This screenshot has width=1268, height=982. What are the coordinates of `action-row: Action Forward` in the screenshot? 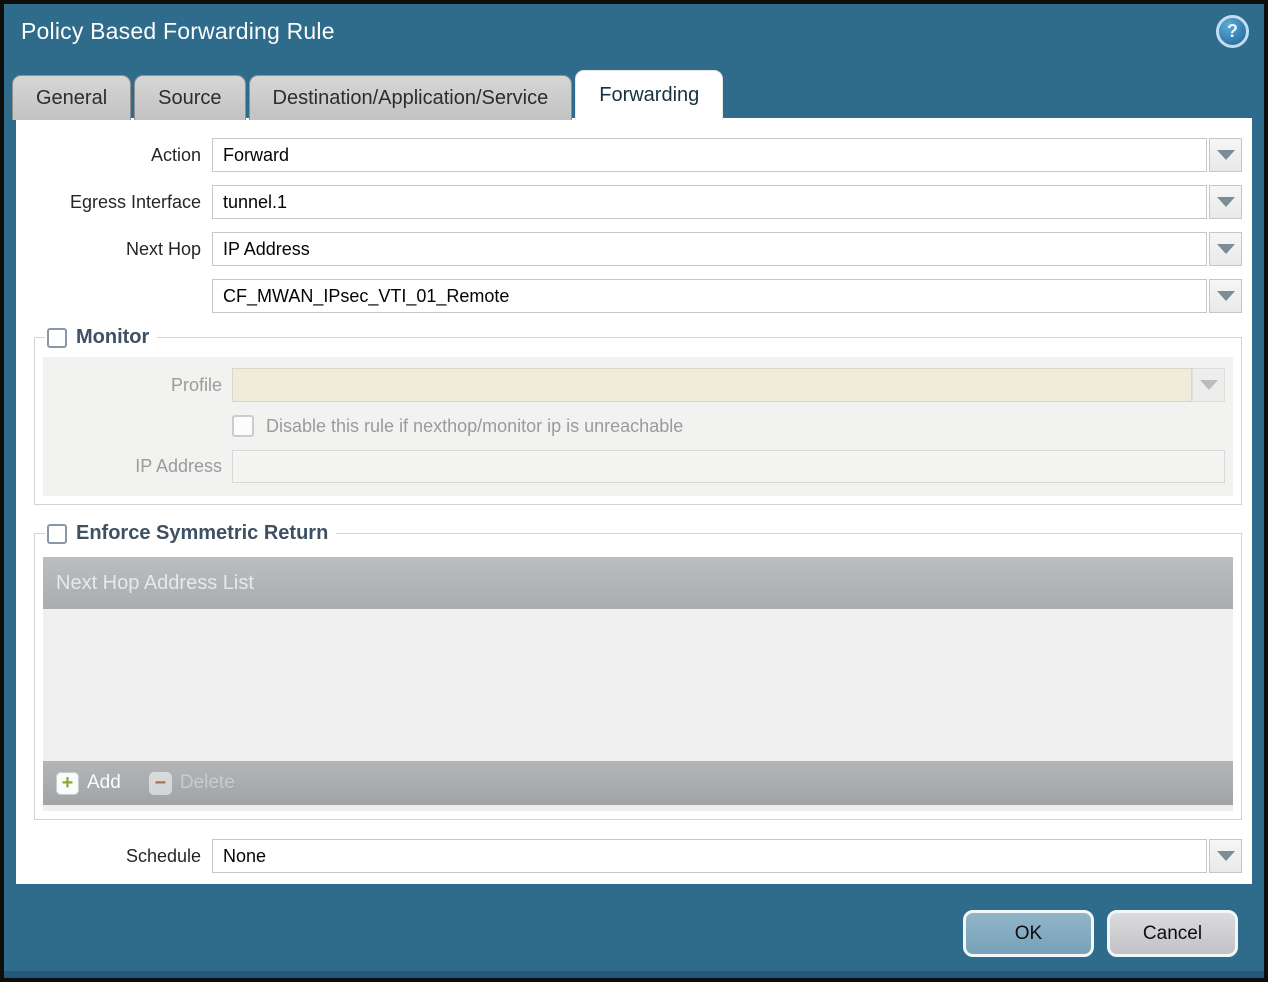 It's located at (629, 155).